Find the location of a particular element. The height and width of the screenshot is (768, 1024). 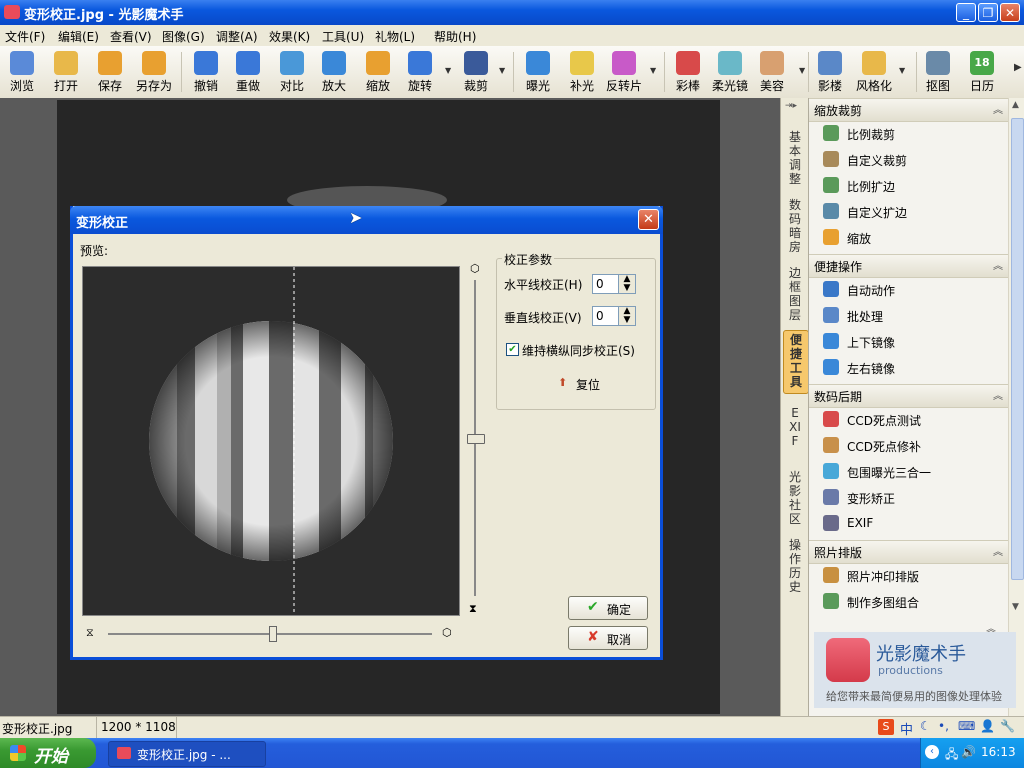

toolbar-button-color-wand: 彩棒 is located at coordinates (688, 73).